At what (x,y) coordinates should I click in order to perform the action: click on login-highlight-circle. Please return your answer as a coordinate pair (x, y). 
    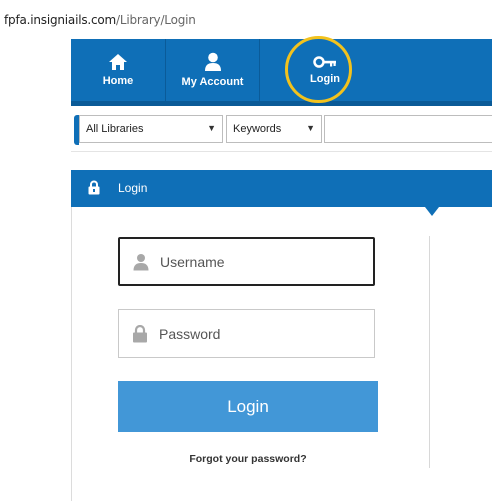
    Looking at the image, I should click on (318, 69).